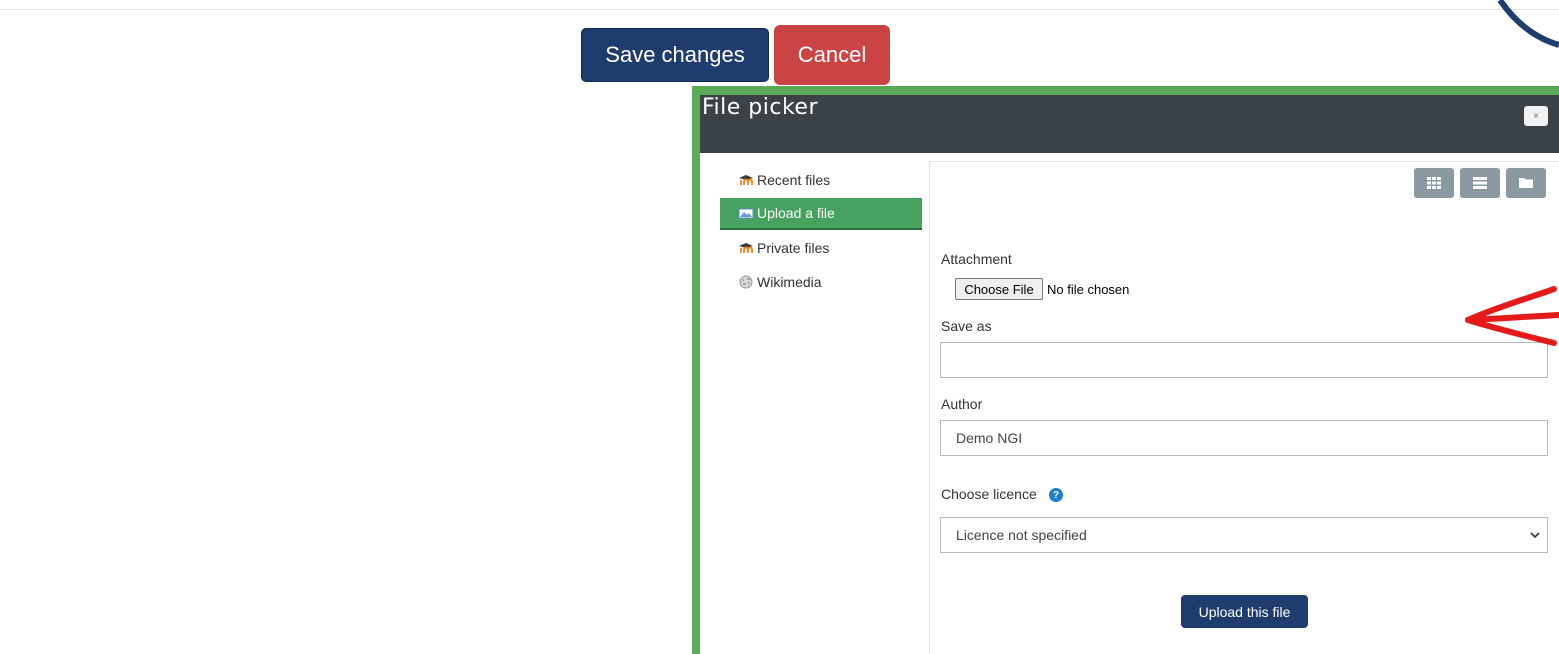 This screenshot has width=1559, height=654. Describe the element at coordinates (1536, 116) in the screenshot. I see `close-icon: ×` at that location.